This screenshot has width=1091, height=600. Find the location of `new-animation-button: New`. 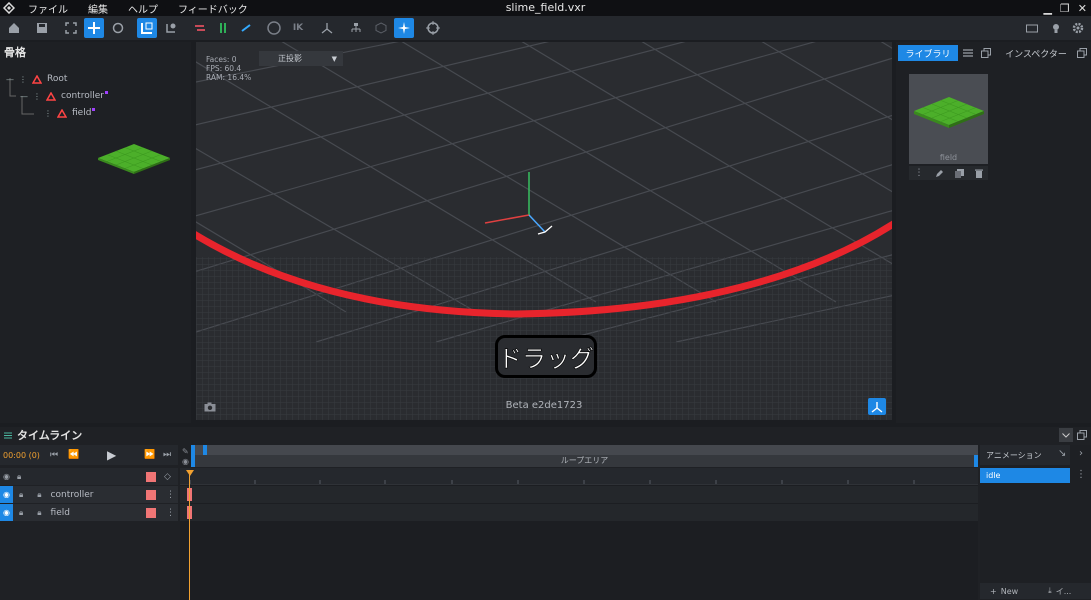

new-animation-button: New is located at coordinates (1009, 591).